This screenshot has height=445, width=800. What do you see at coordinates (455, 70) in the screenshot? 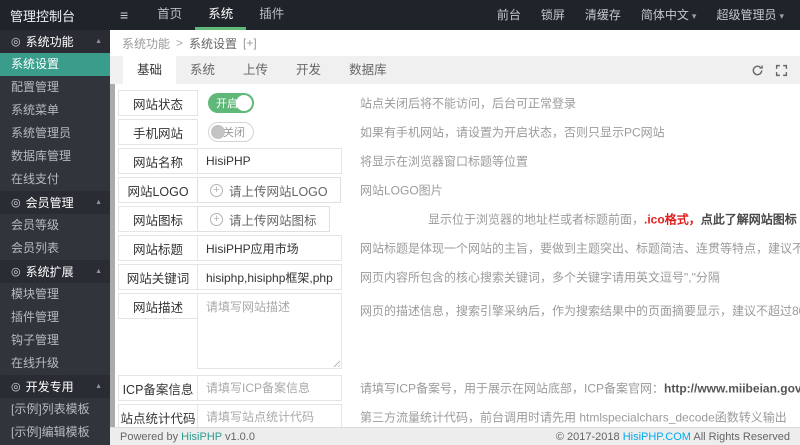
I see `settings-tabbar: 基础 系统 上传 开发 数据库` at bounding box center [455, 70].